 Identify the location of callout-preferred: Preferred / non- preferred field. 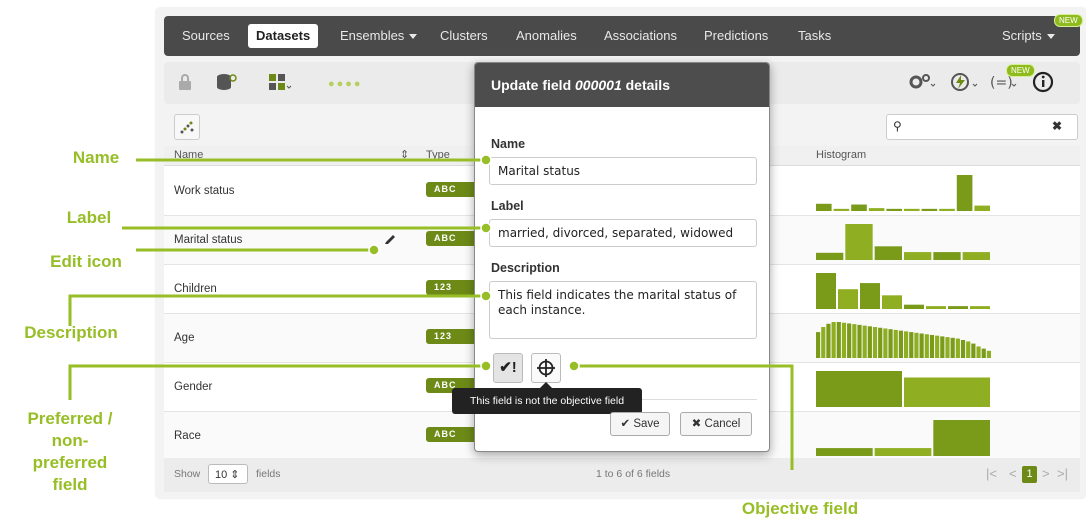
(70, 452).